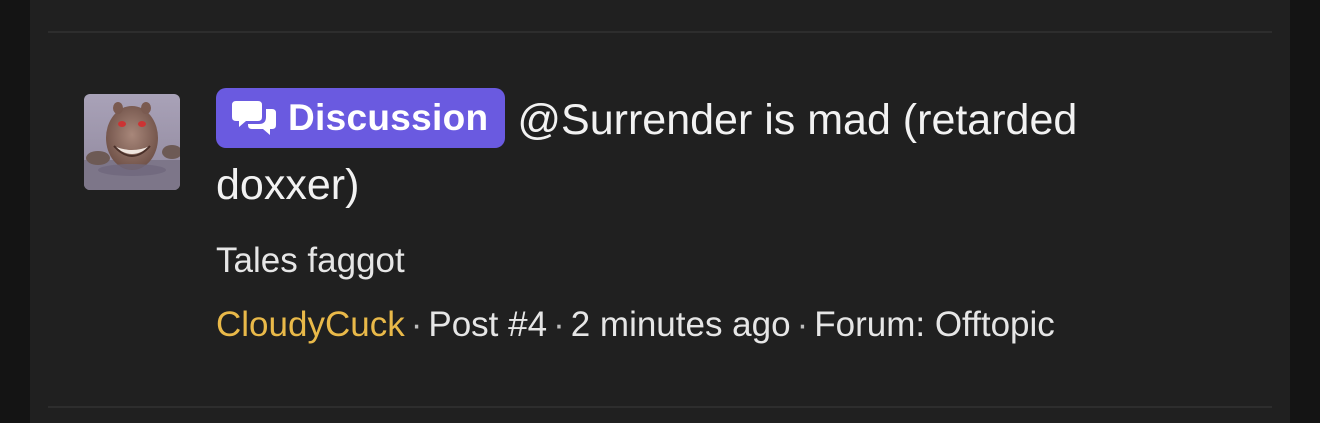 This screenshot has height=423, width=1320. What do you see at coordinates (934, 324) in the screenshot?
I see `forum-link: Forum: Offtopic` at bounding box center [934, 324].